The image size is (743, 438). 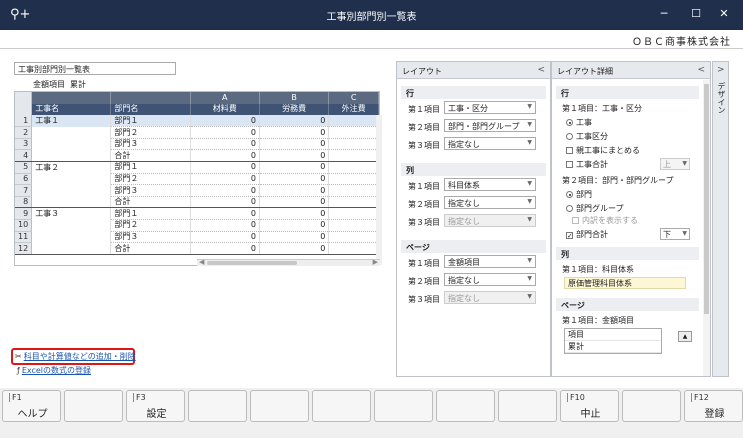 I want to click on move-up-button: ▲, so click(x=685, y=336).